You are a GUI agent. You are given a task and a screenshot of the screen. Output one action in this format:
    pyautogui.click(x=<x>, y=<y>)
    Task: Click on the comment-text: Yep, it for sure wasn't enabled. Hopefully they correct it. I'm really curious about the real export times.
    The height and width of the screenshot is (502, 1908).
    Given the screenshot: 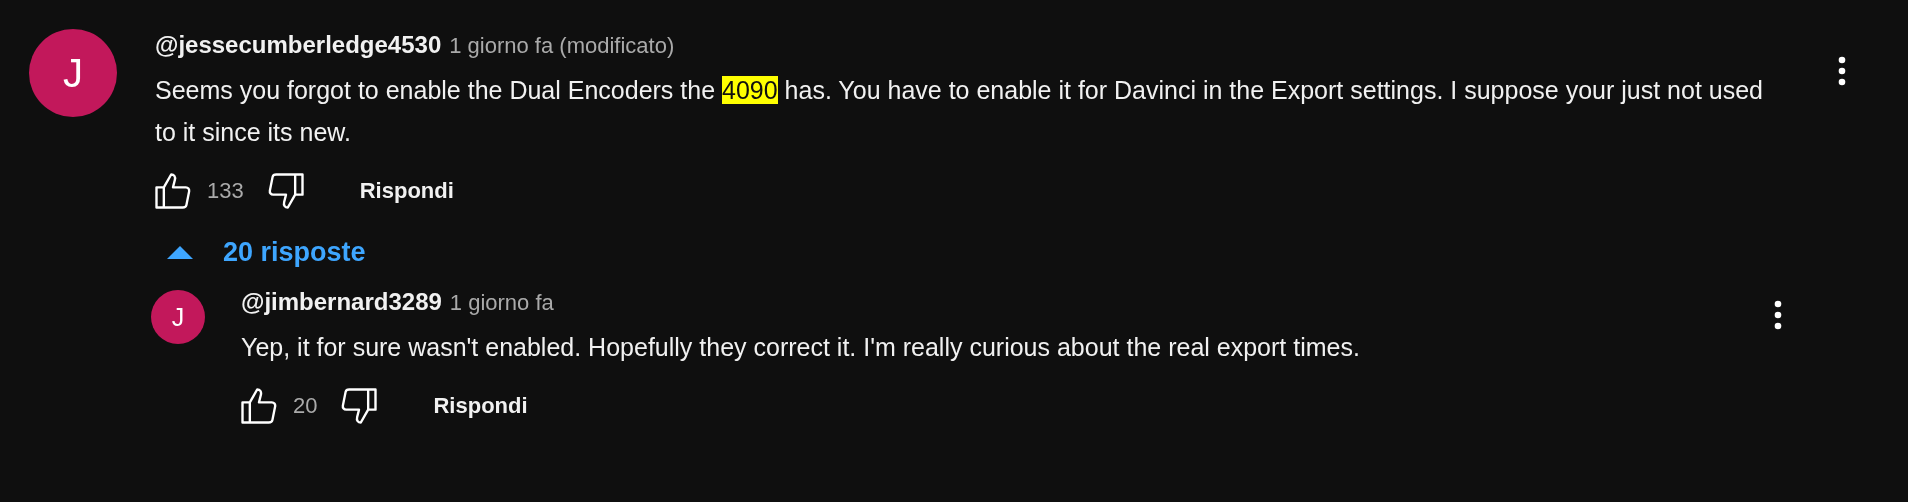 What is the action you would take?
    pyautogui.click(x=801, y=347)
    